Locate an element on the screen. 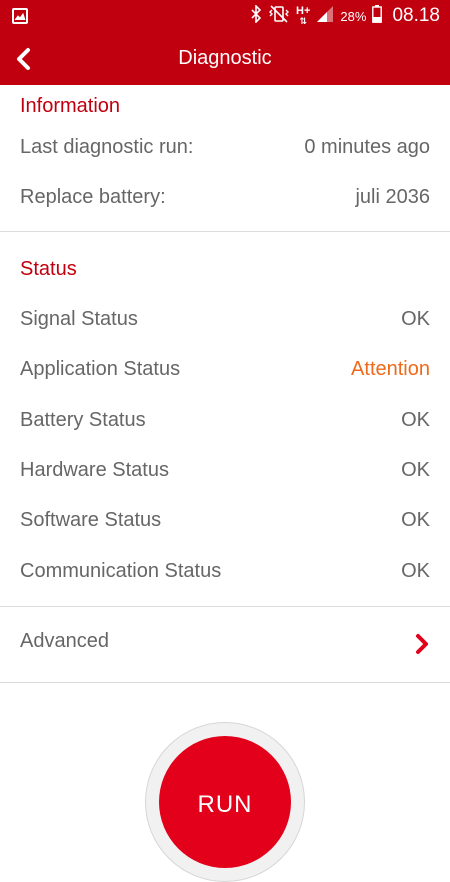  status-row-communication: Communication Status OK is located at coordinates (225, 571).